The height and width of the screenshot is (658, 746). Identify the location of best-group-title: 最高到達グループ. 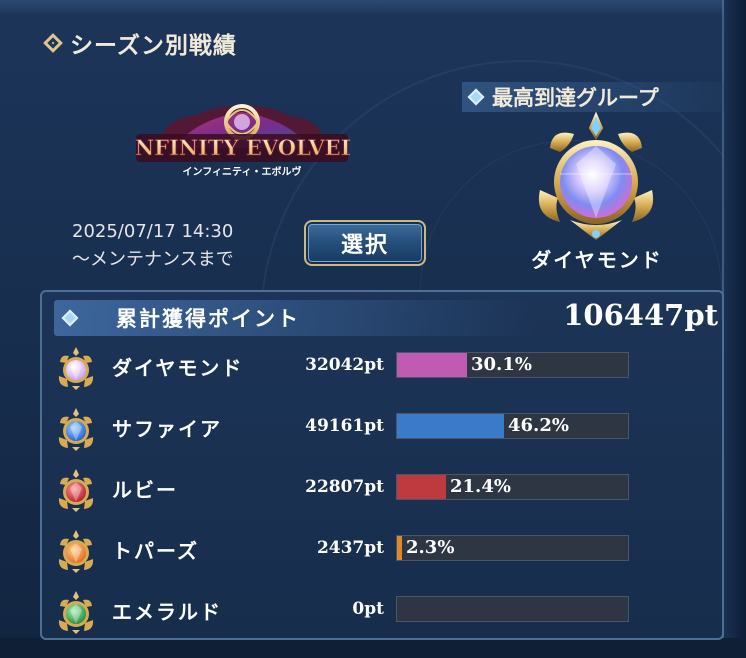
(575, 98).